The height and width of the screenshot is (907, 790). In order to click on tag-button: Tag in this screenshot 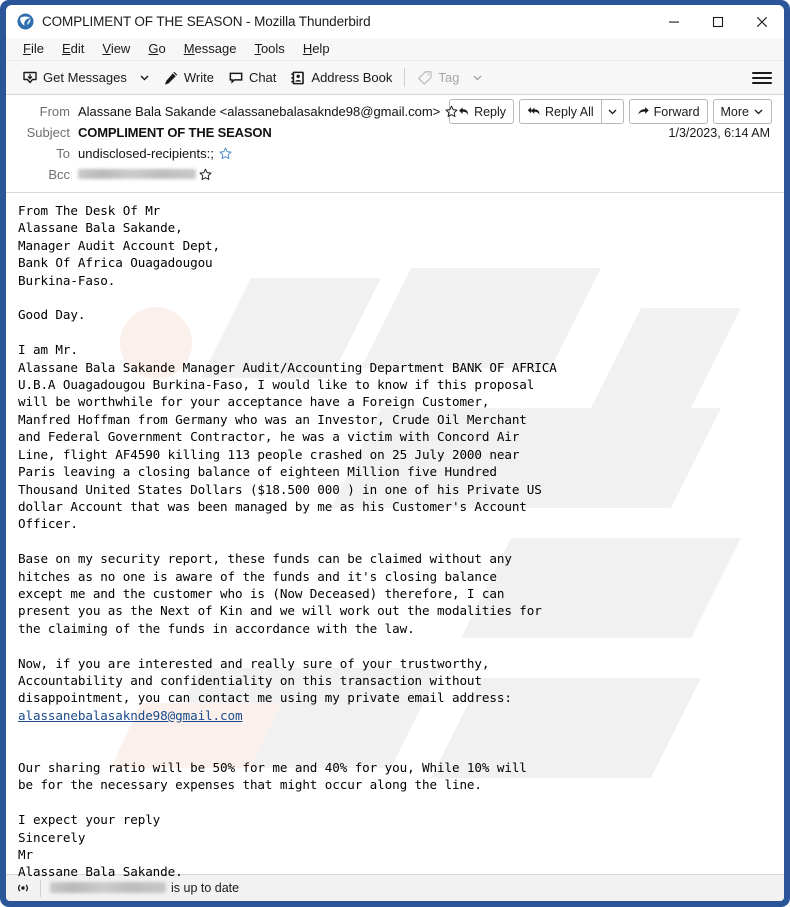, I will do `click(438, 78)`.